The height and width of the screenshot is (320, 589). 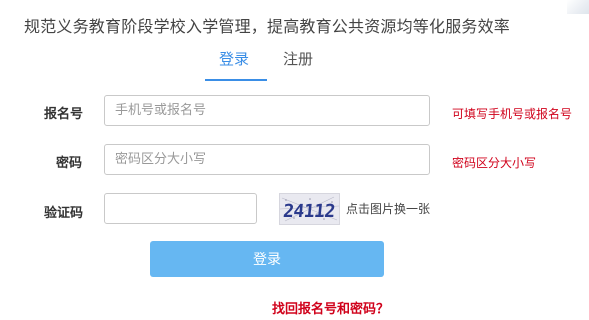 I want to click on captcha-refresh-link: 点击图片换一张, so click(x=388, y=208).